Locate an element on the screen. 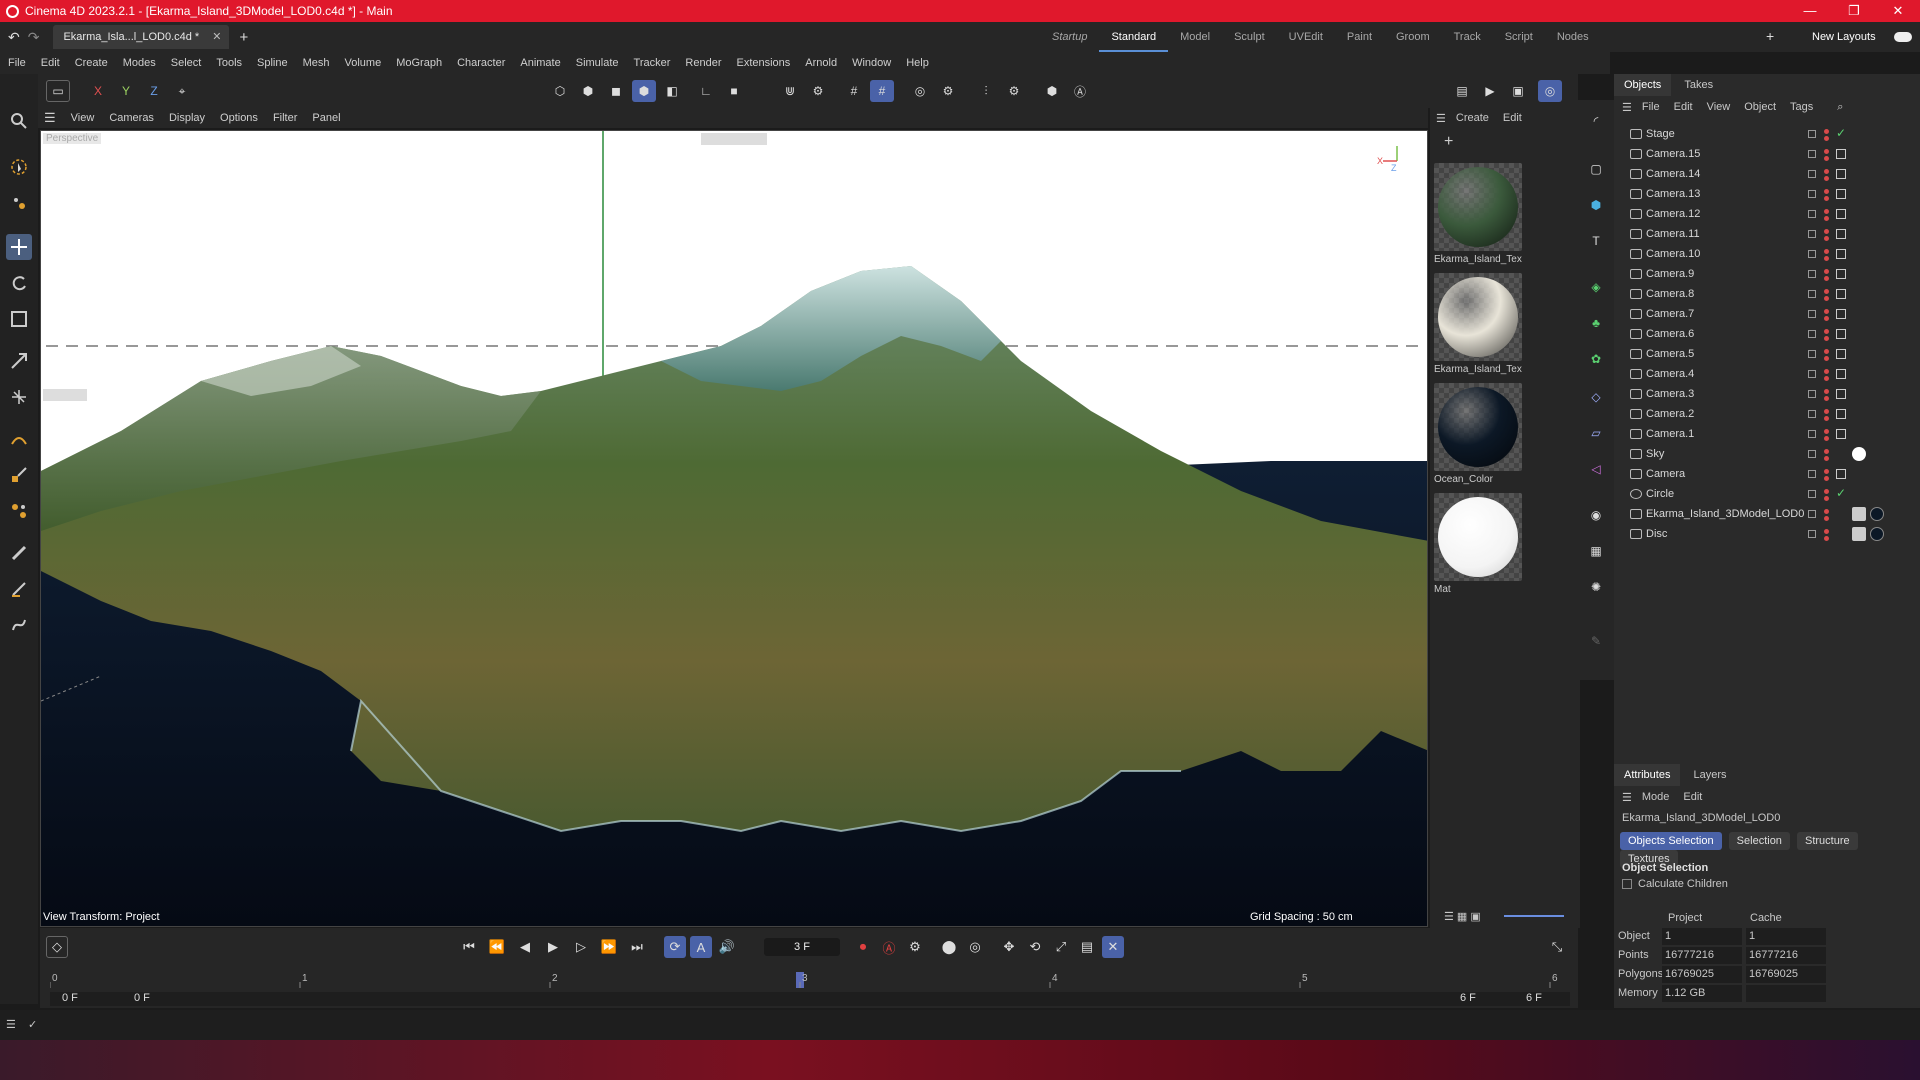  new-layouts-toggle is located at coordinates (1903, 37).